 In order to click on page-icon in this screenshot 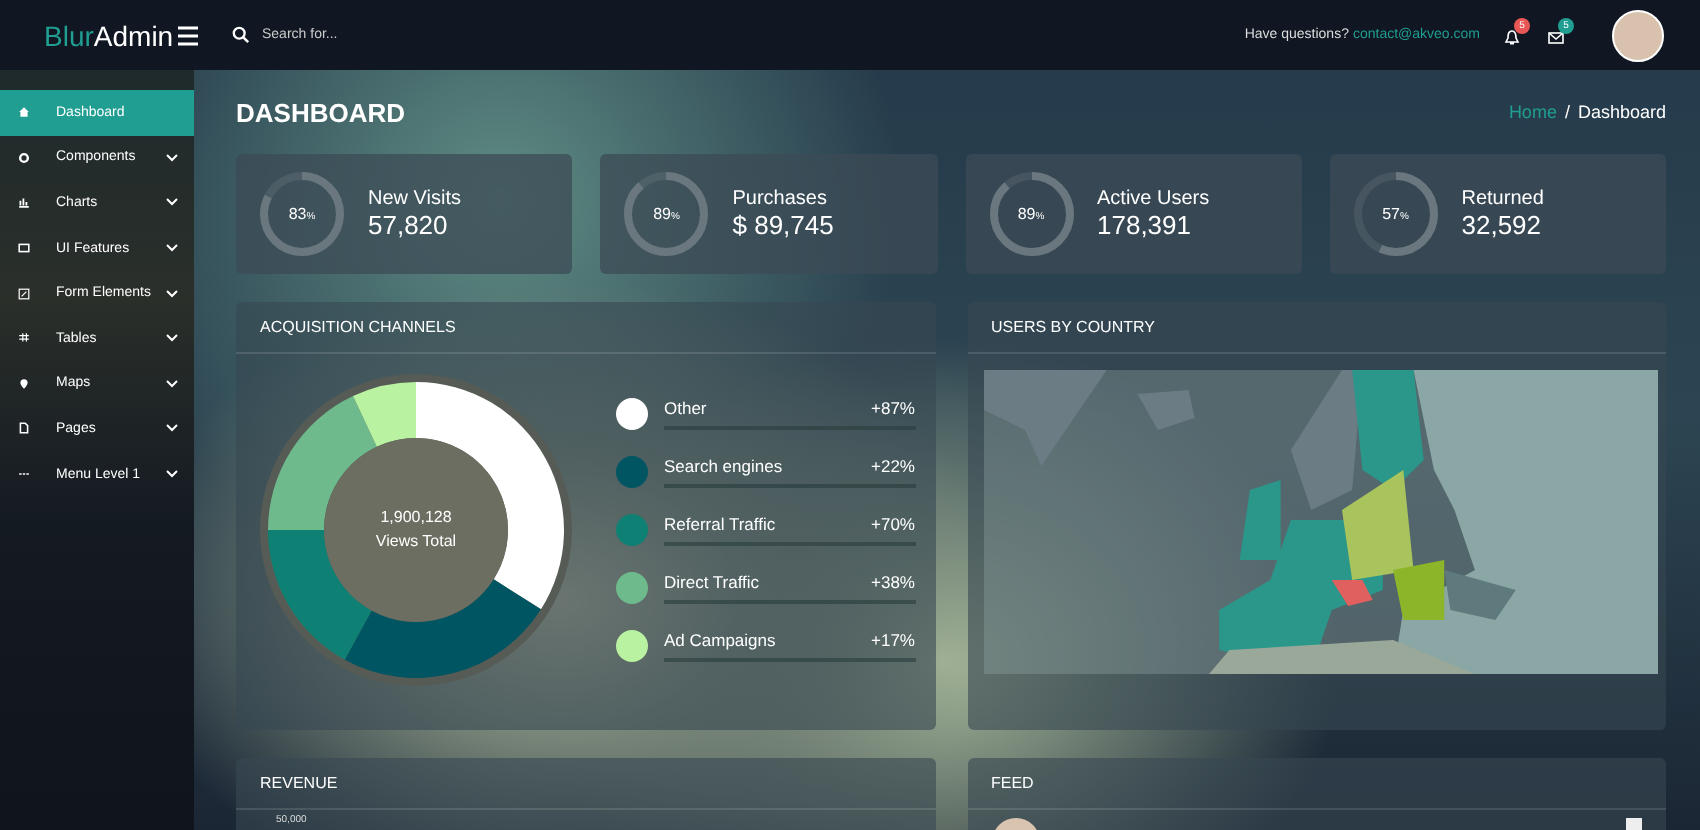, I will do `click(24, 428)`.